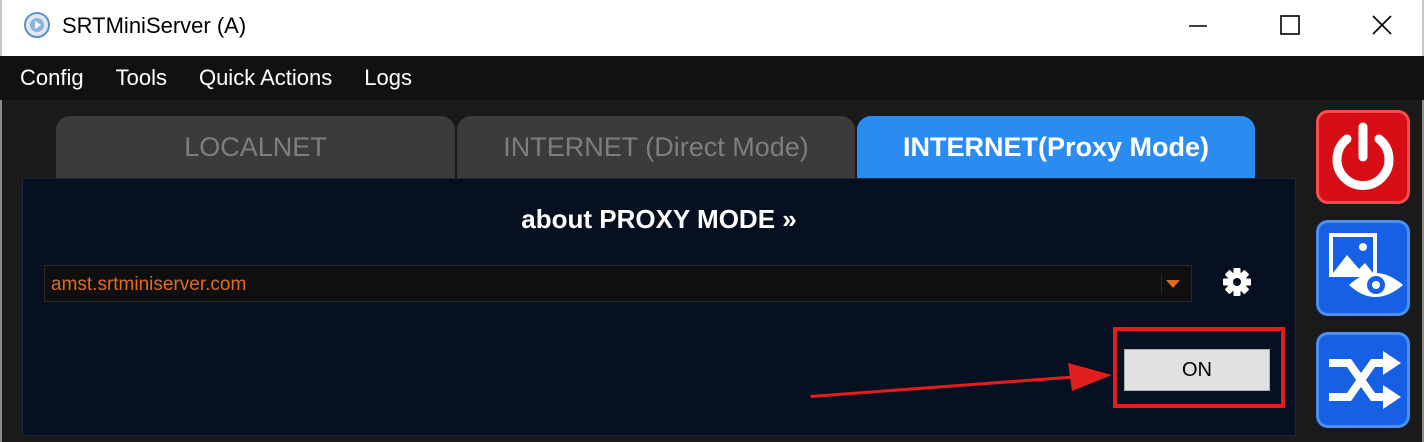  What do you see at coordinates (656, 147) in the screenshot?
I see `tab-internet-direct: INTERNET (Direct Mode)` at bounding box center [656, 147].